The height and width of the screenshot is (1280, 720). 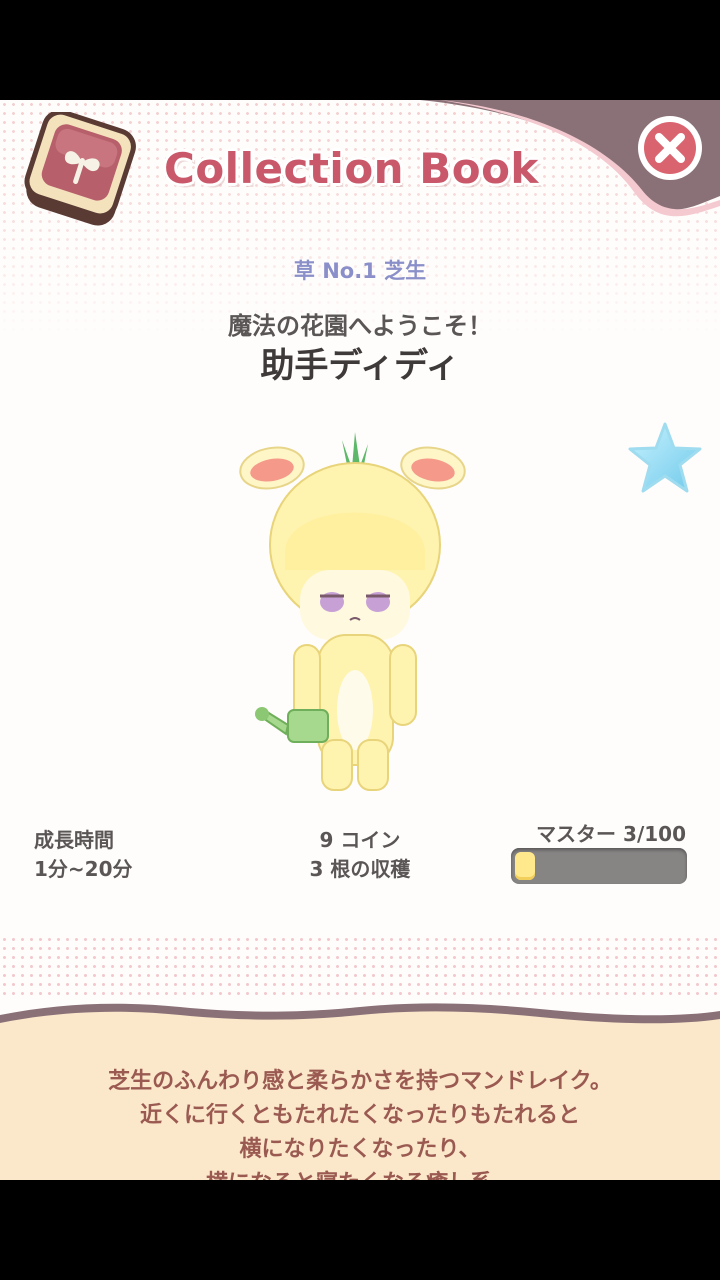 I want to click on growth-time-stat: 成長時間 1分~20分, so click(x=83, y=855).